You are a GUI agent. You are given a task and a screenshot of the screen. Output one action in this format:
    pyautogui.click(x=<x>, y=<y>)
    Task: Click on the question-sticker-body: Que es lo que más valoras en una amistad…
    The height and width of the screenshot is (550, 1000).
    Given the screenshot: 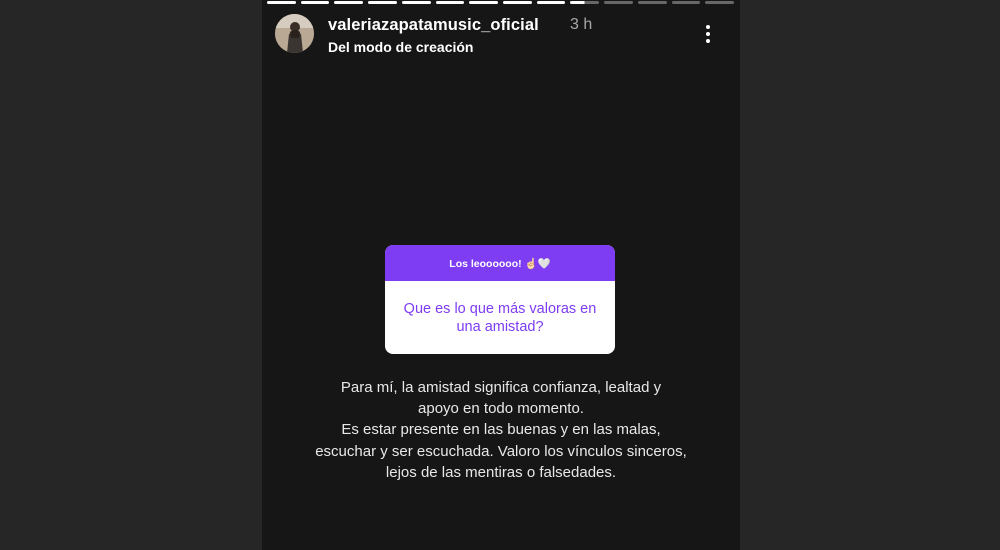 What is the action you would take?
    pyautogui.click(x=500, y=317)
    